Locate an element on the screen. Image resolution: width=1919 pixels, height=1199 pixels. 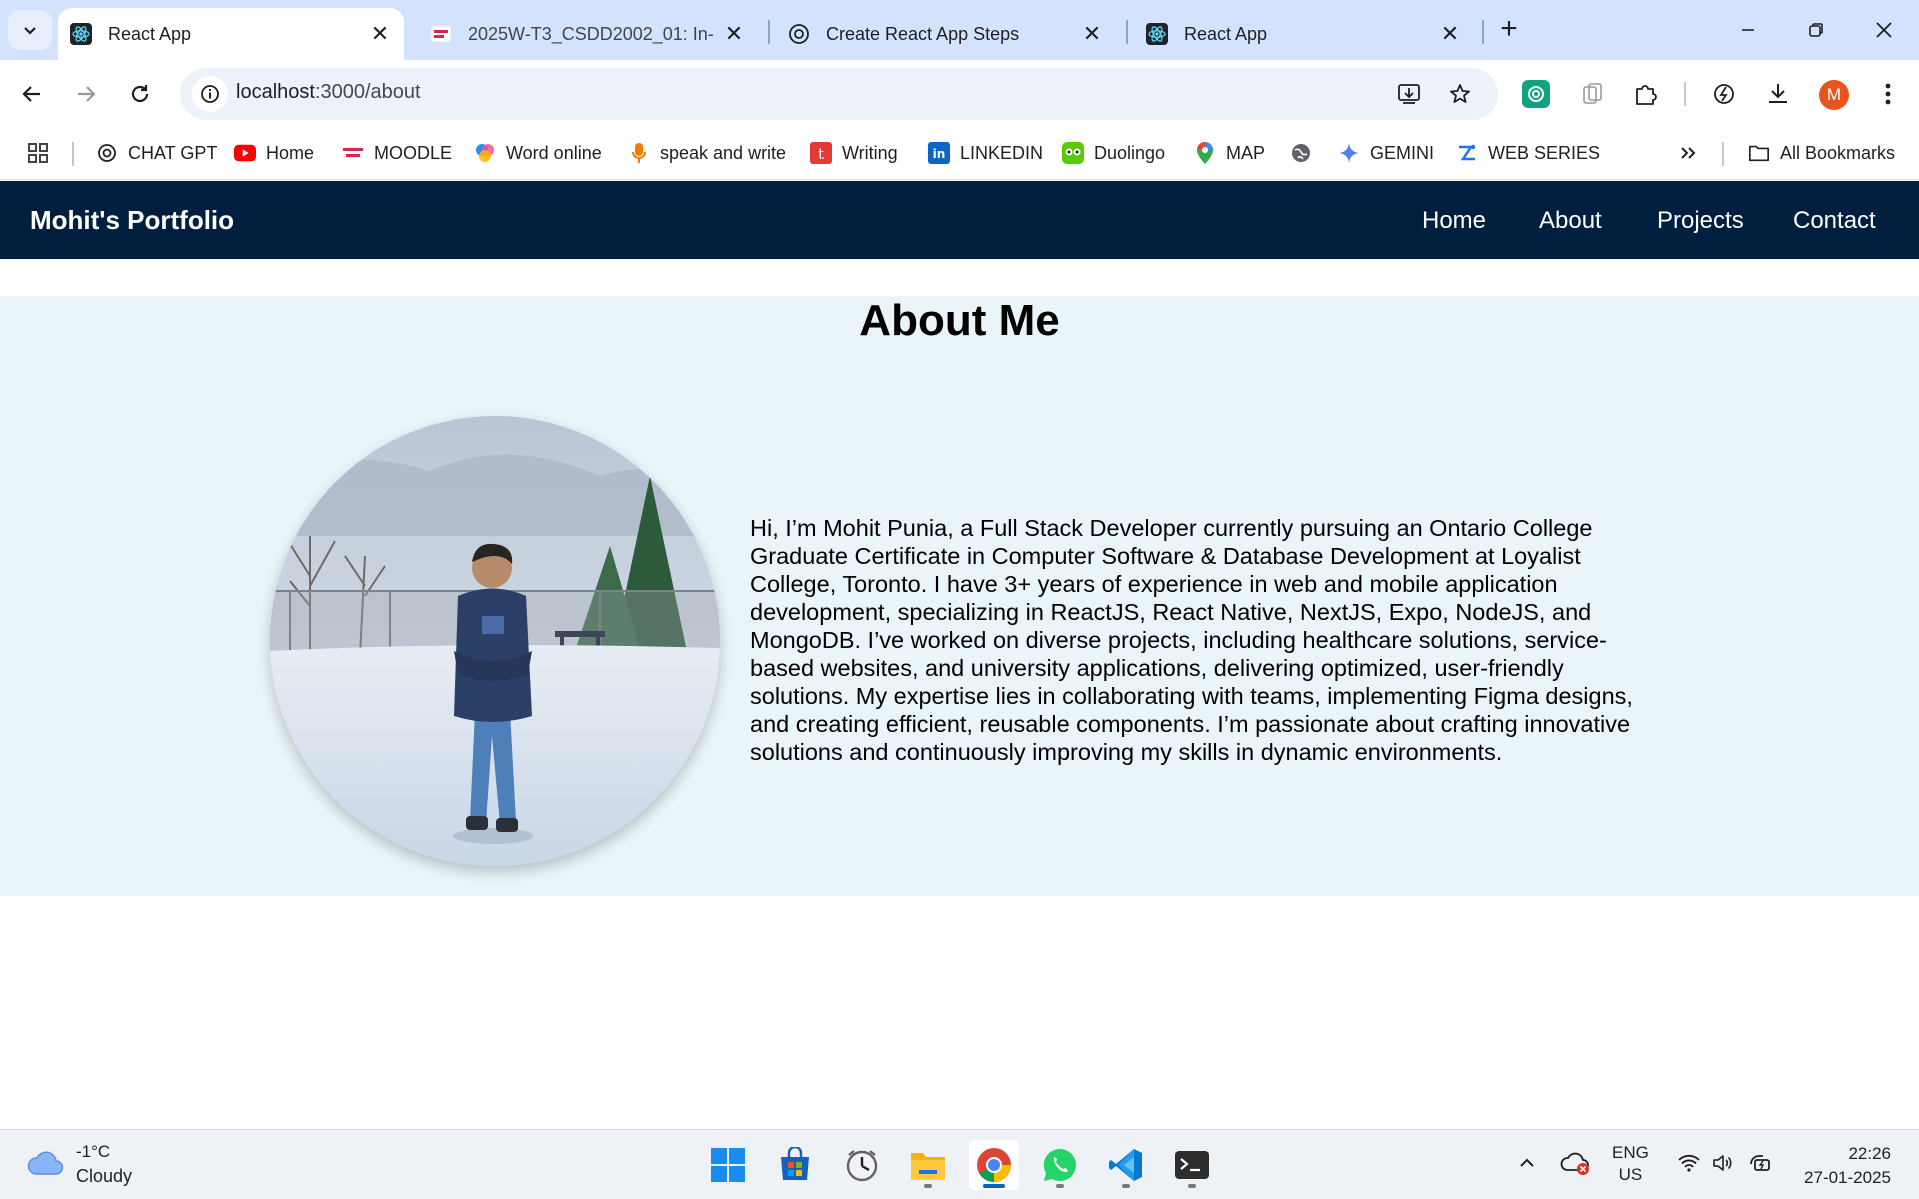
extension-chatgpt-button is located at coordinates (1536, 94).